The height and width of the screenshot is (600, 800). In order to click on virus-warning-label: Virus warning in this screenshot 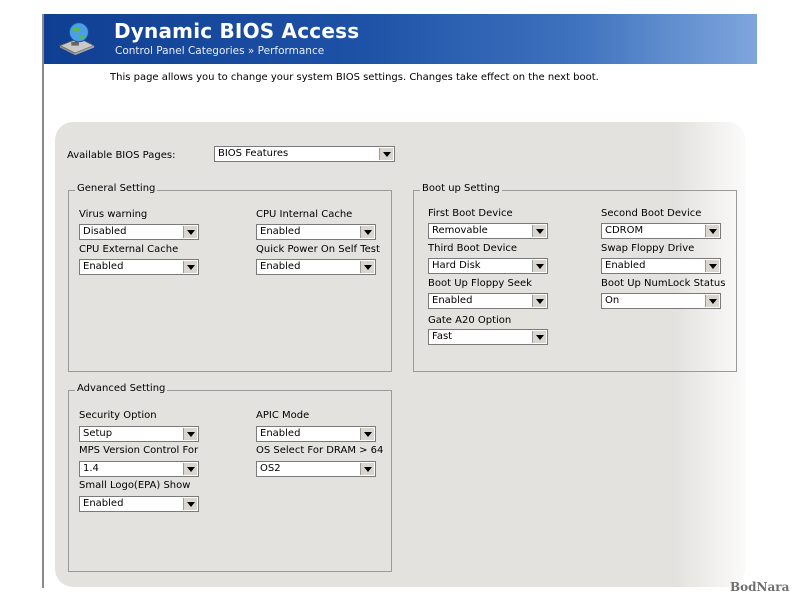, I will do `click(113, 214)`.